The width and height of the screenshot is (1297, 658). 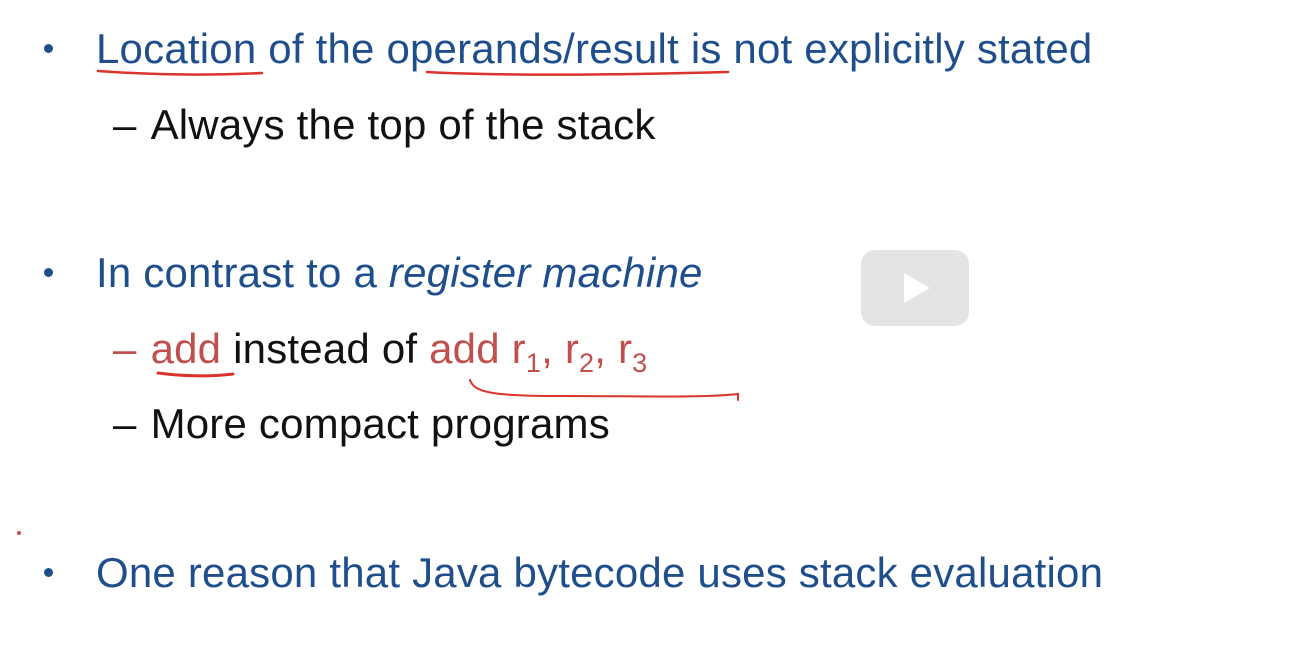 I want to click on play-button, so click(x=915, y=288).